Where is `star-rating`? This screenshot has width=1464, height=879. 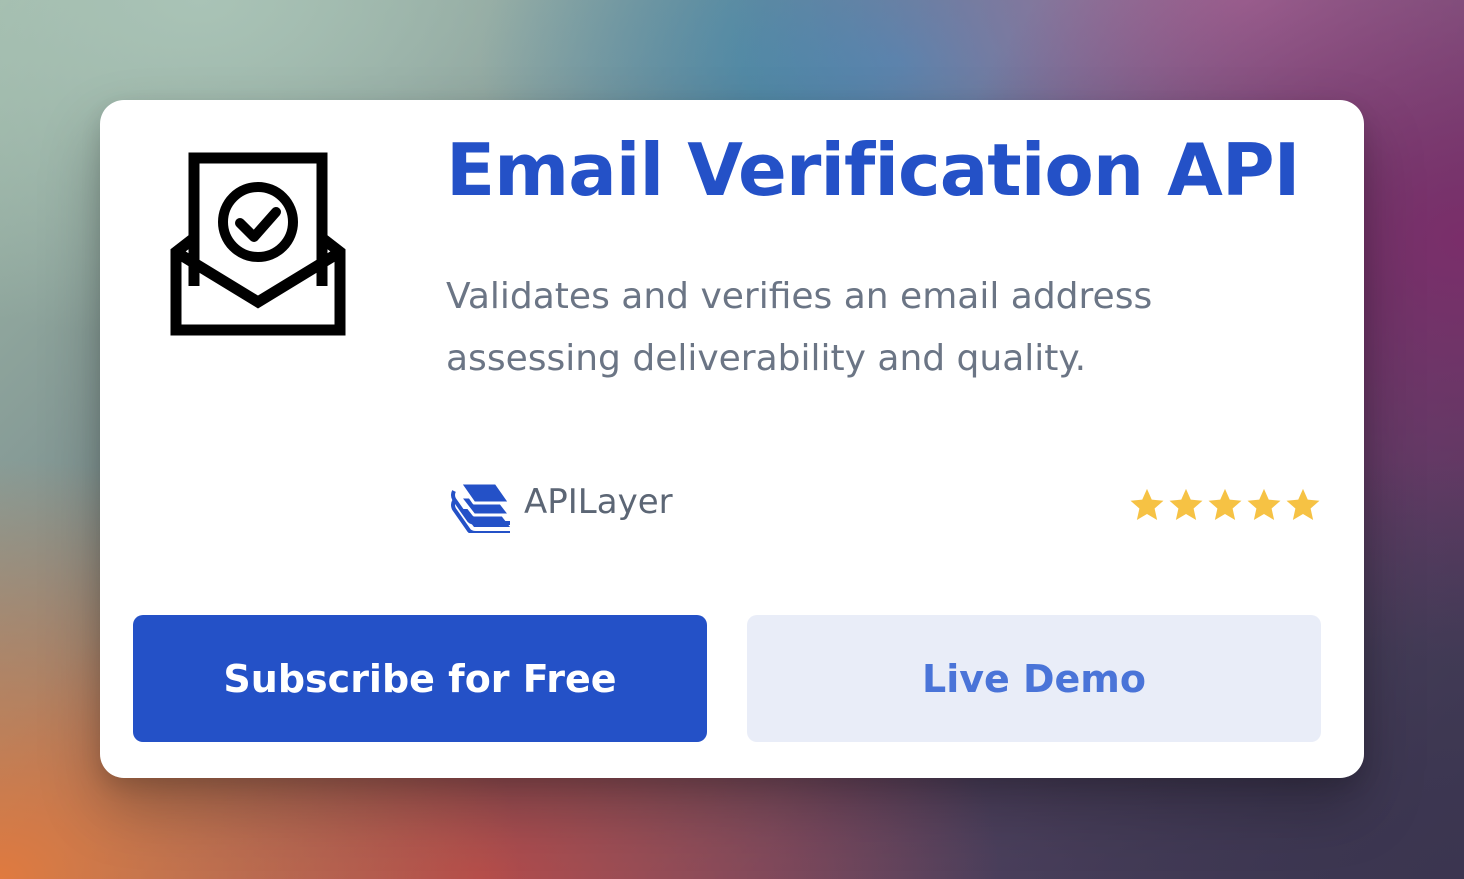 star-rating is located at coordinates (1224, 505).